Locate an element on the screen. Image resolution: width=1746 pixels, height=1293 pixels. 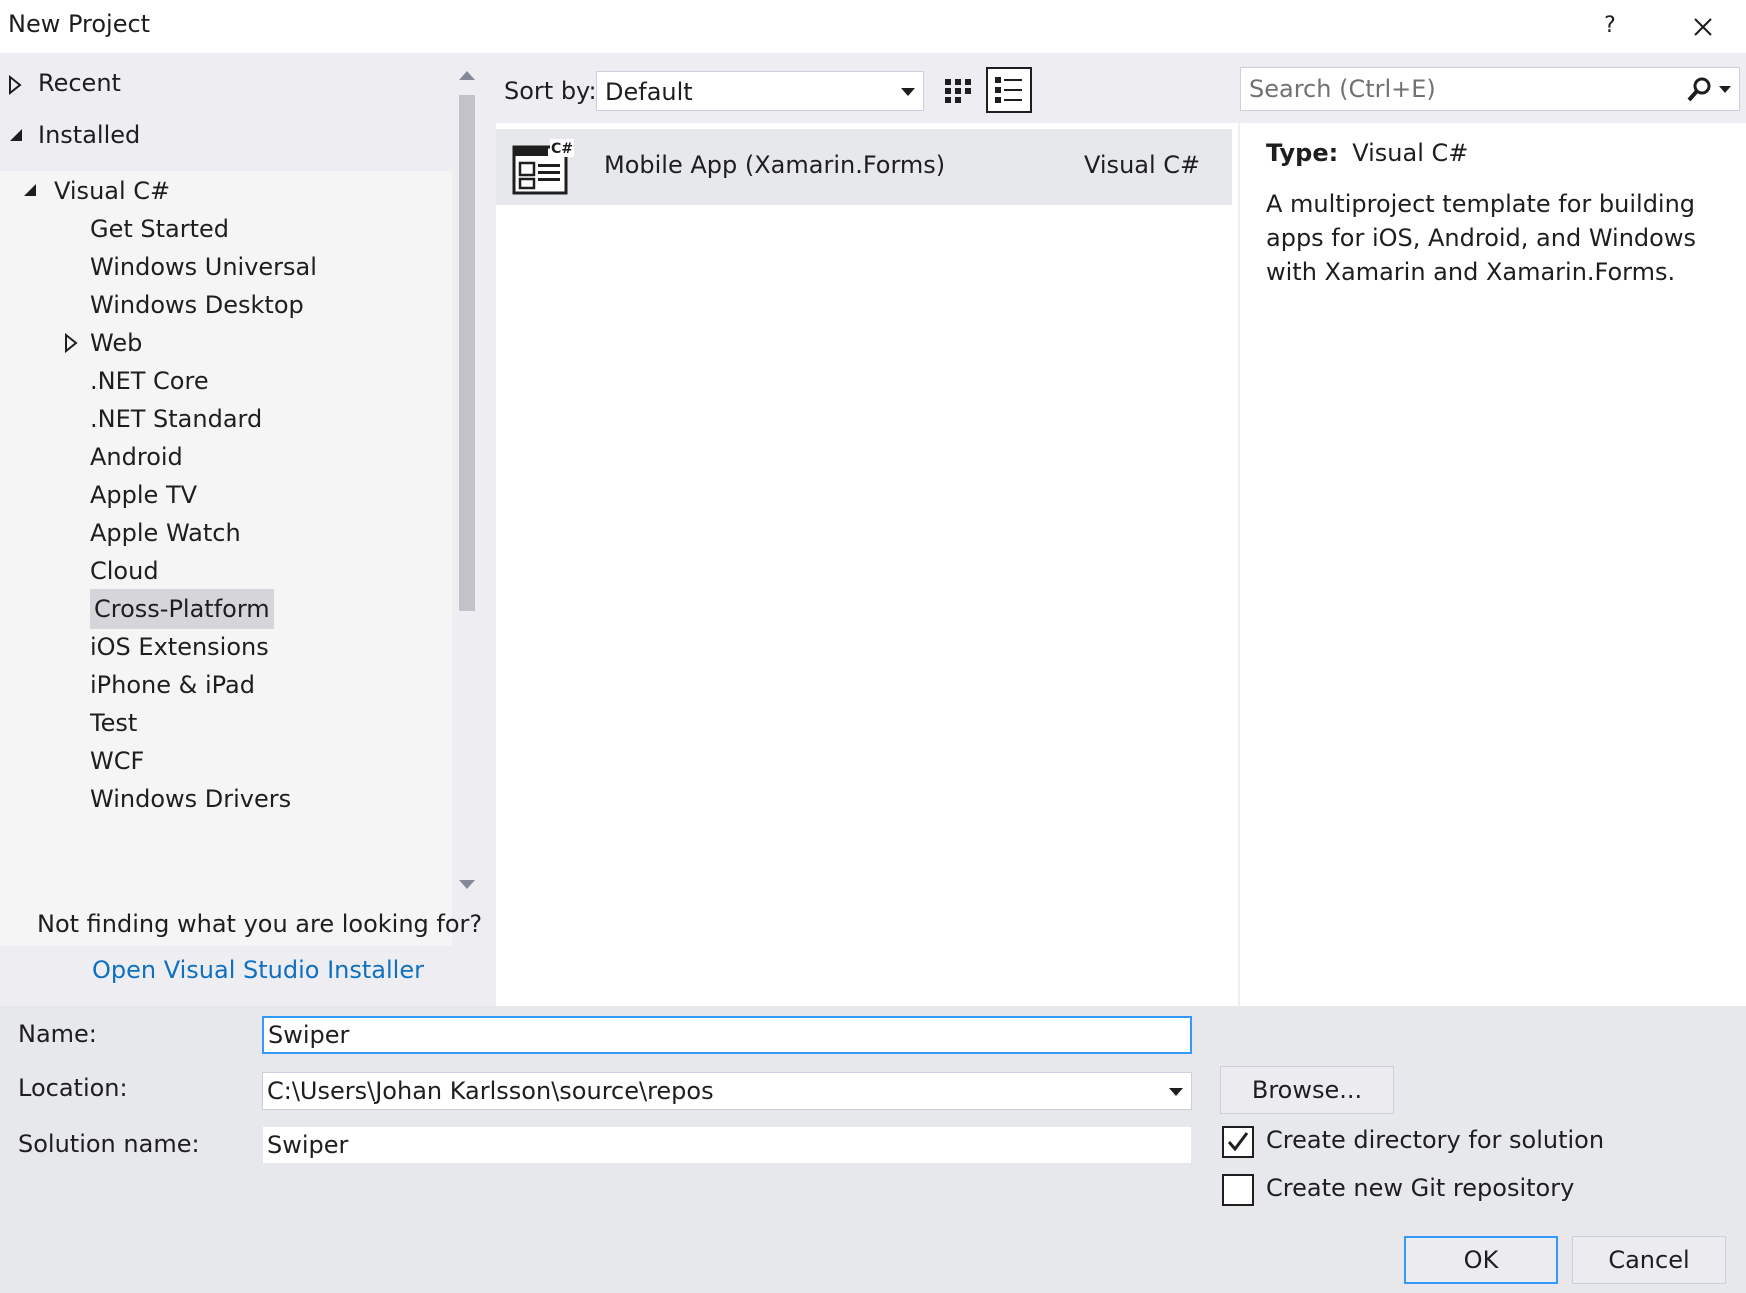
dialog-title: New Project is located at coordinates (79, 24).